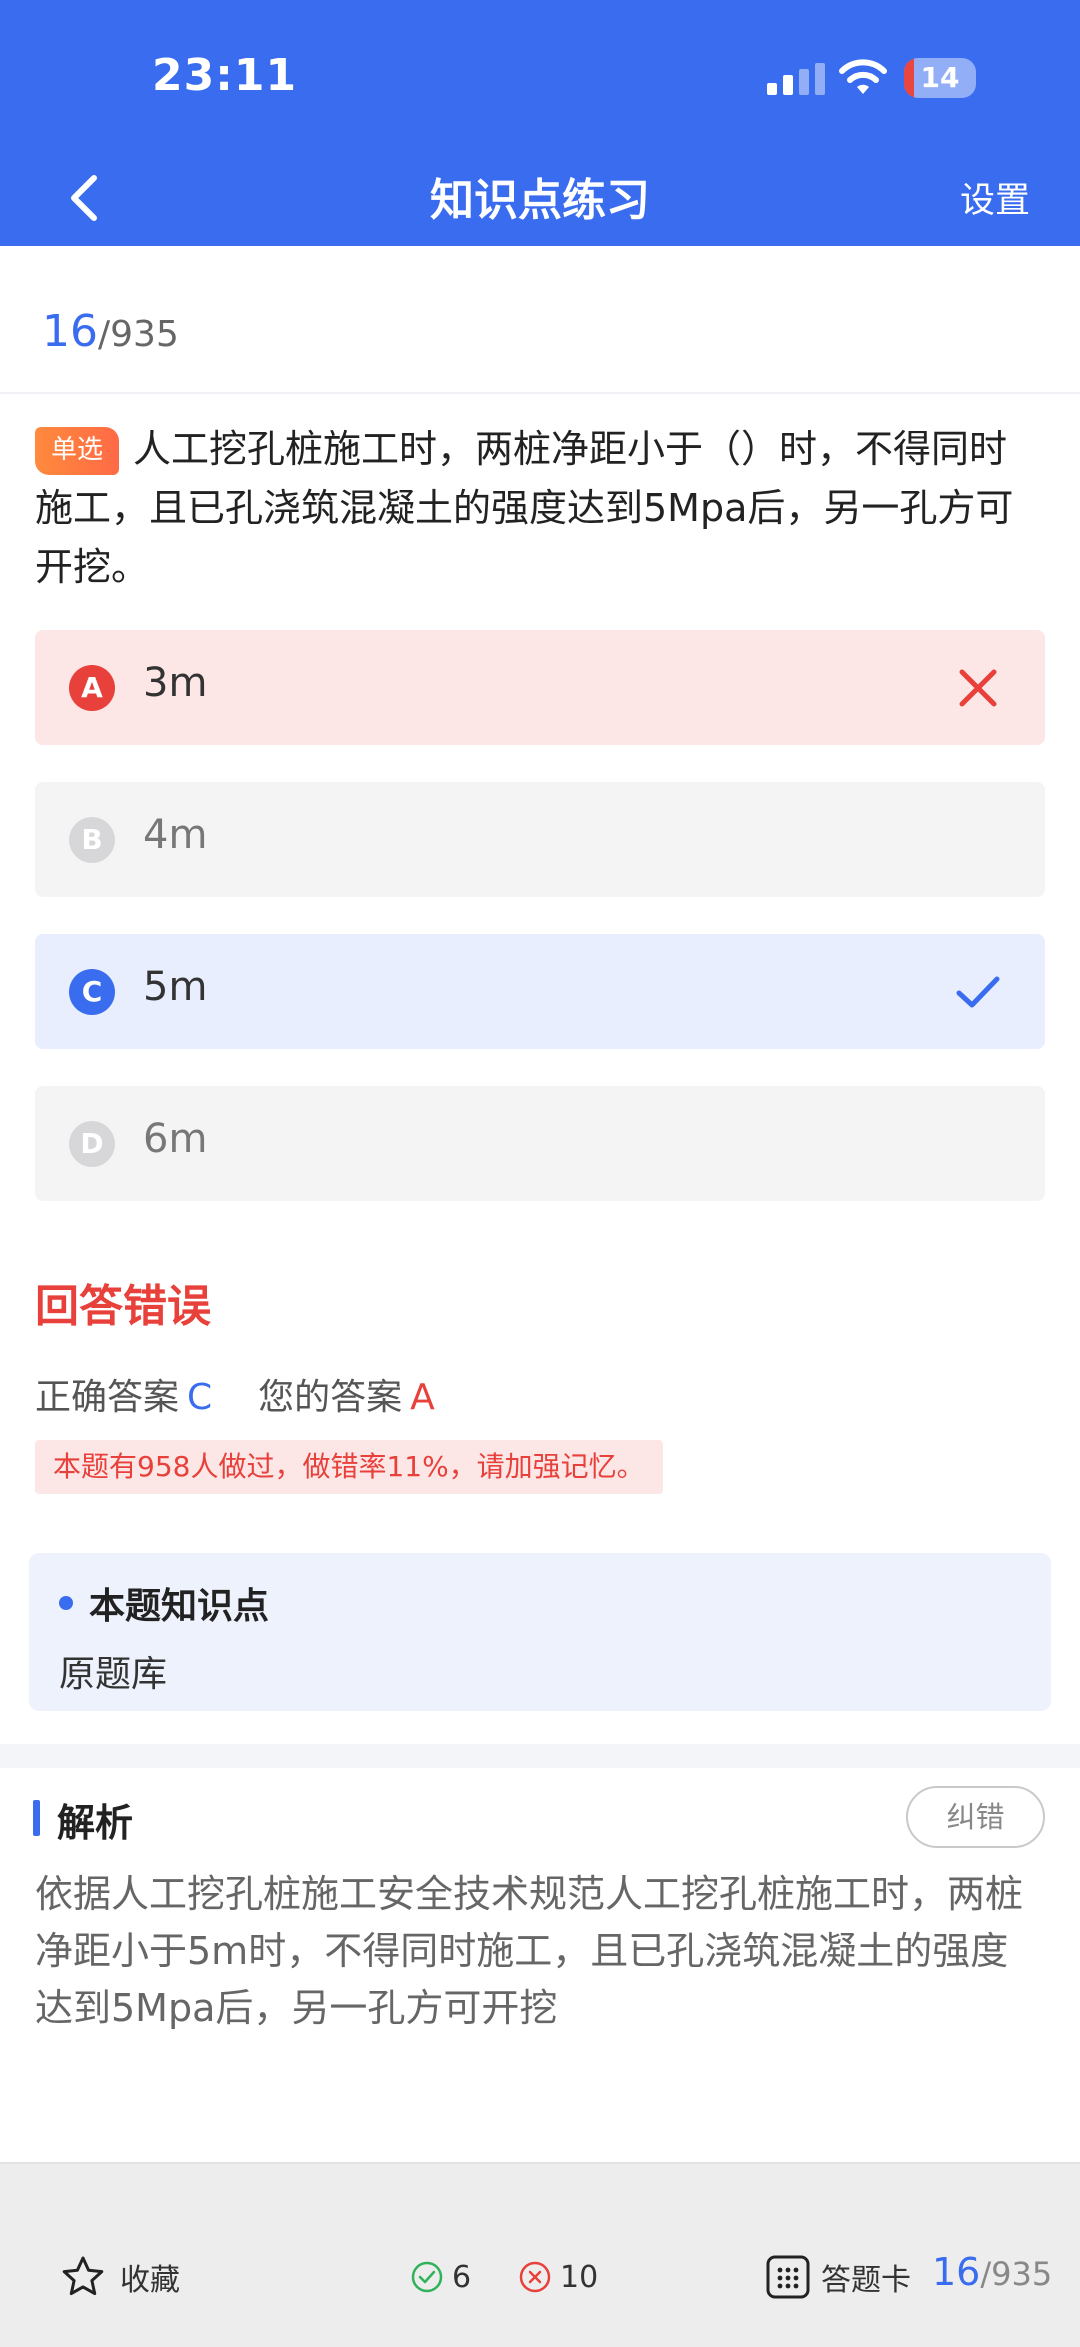 The width and height of the screenshot is (1080, 2347). What do you see at coordinates (422, 1397) in the screenshot?
I see `your-answer-value: A` at bounding box center [422, 1397].